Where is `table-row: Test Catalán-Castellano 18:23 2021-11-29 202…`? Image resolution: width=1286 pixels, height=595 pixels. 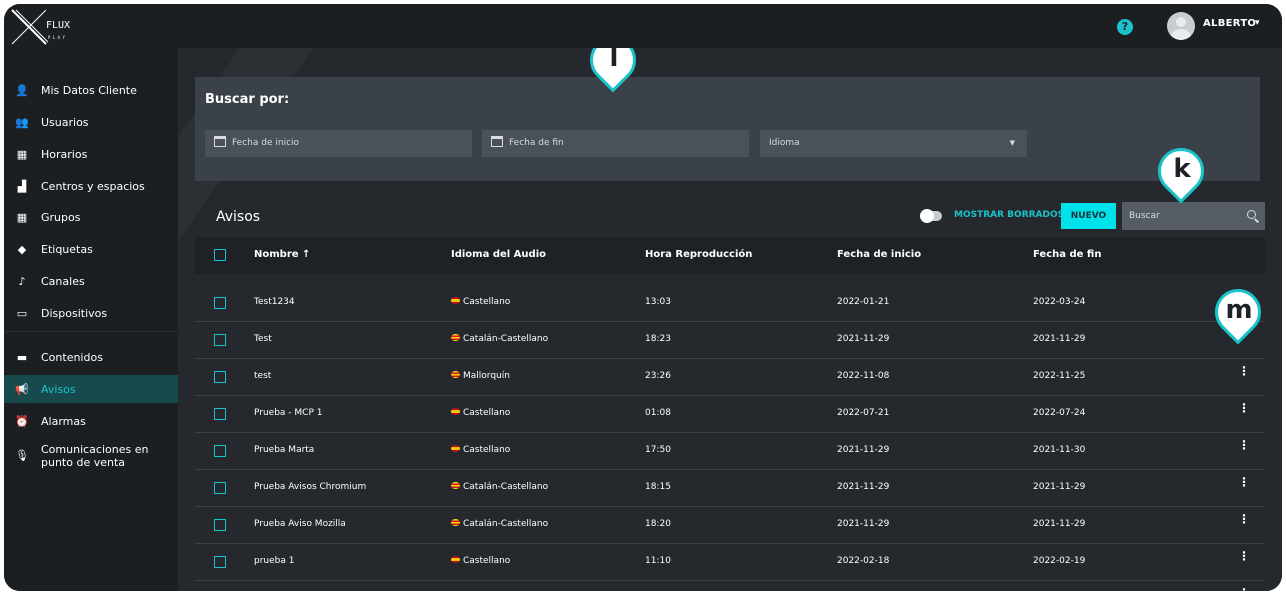
table-row: Test Catalán-Castellano 18:23 2021-11-29 202… is located at coordinates (730, 340).